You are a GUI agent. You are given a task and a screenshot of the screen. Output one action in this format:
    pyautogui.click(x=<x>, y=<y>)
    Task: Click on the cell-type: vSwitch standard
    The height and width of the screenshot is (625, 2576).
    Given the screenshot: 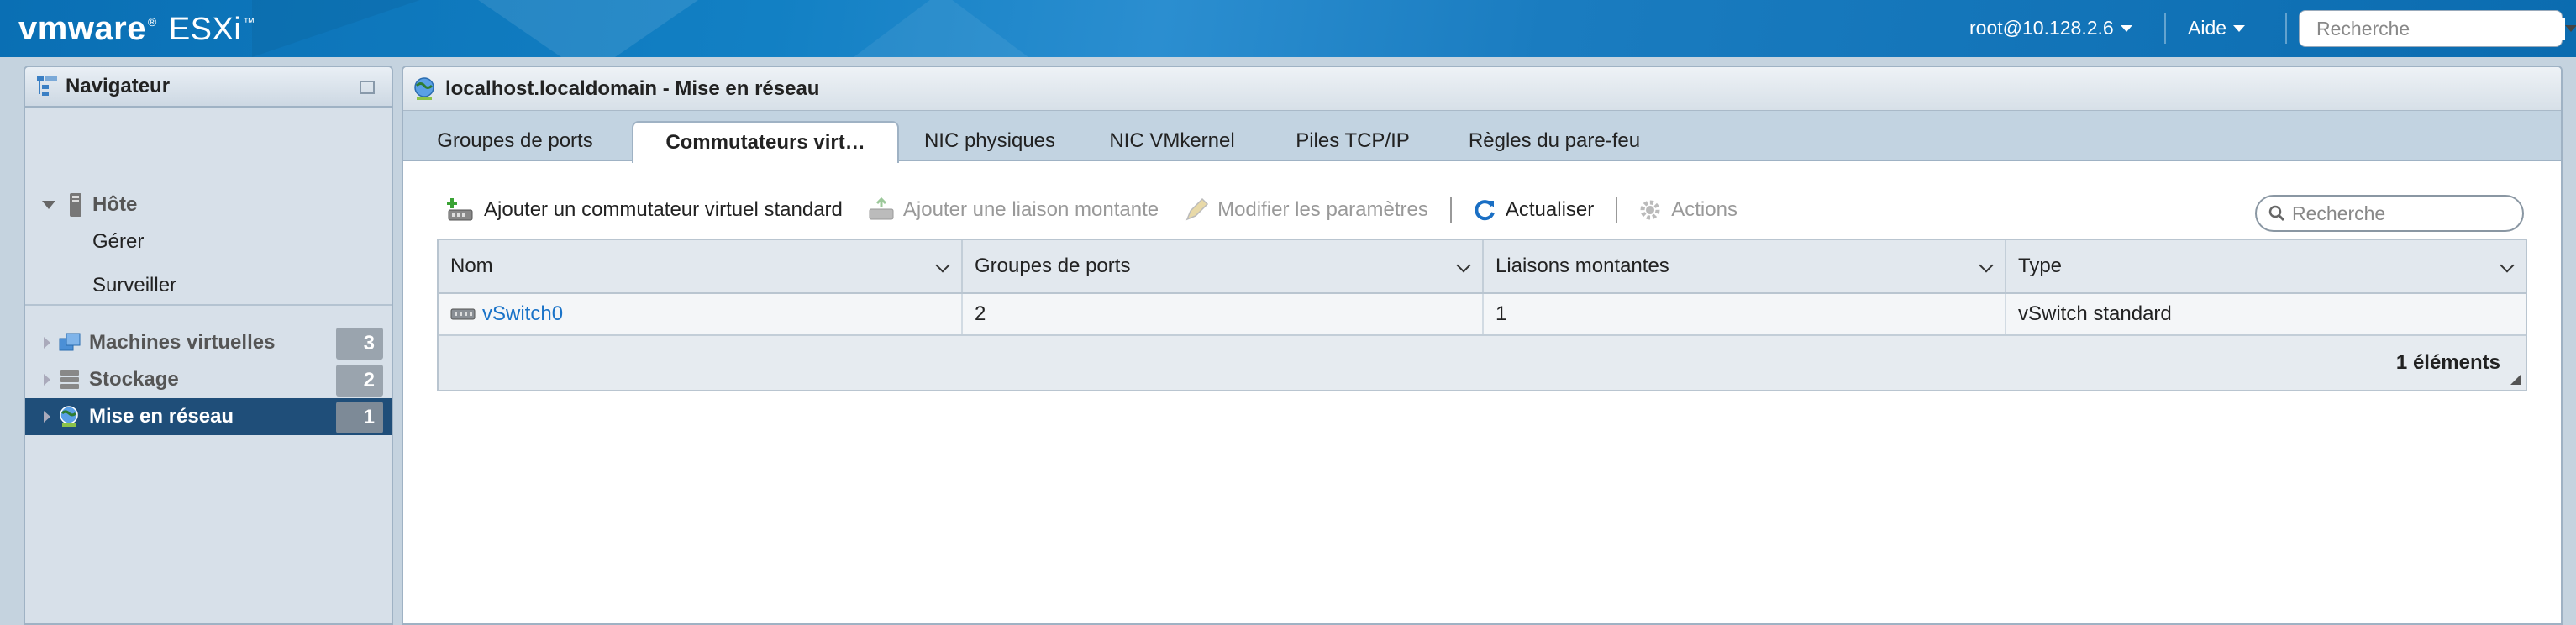 What is the action you would take?
    pyautogui.click(x=2095, y=313)
    